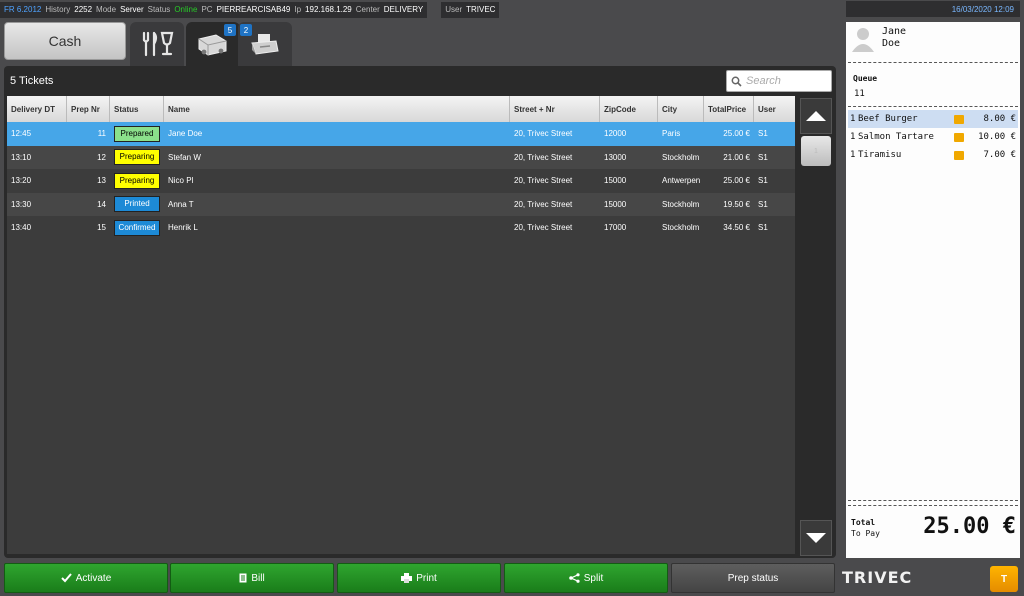 The width and height of the screenshot is (1024, 596). Describe the element at coordinates (933, 155) in the screenshot. I see `list-item: 1 Tiramisu 7.00 €` at that location.